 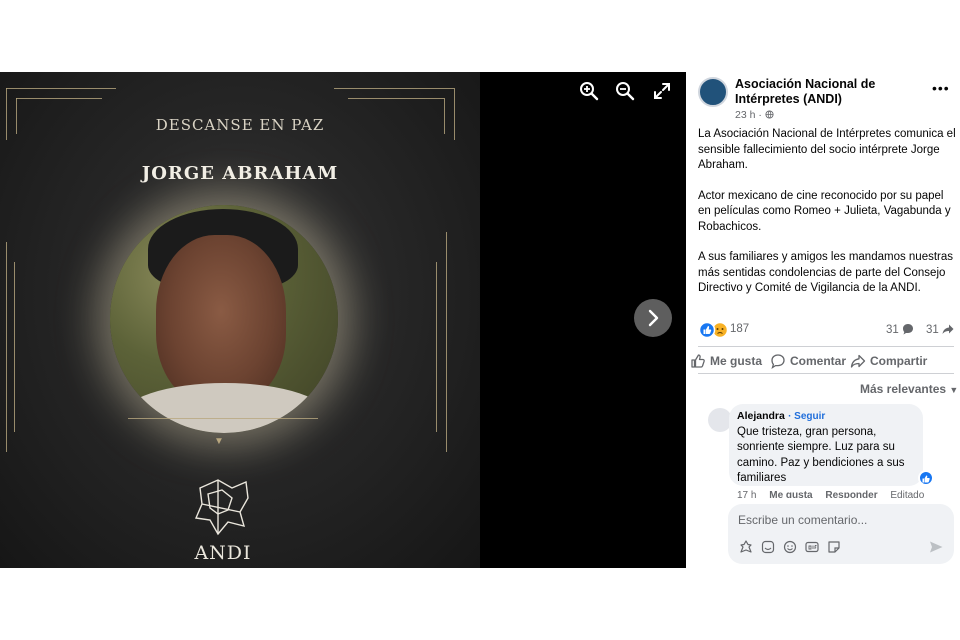 I want to click on share-button: Compartir, so click(x=888, y=361).